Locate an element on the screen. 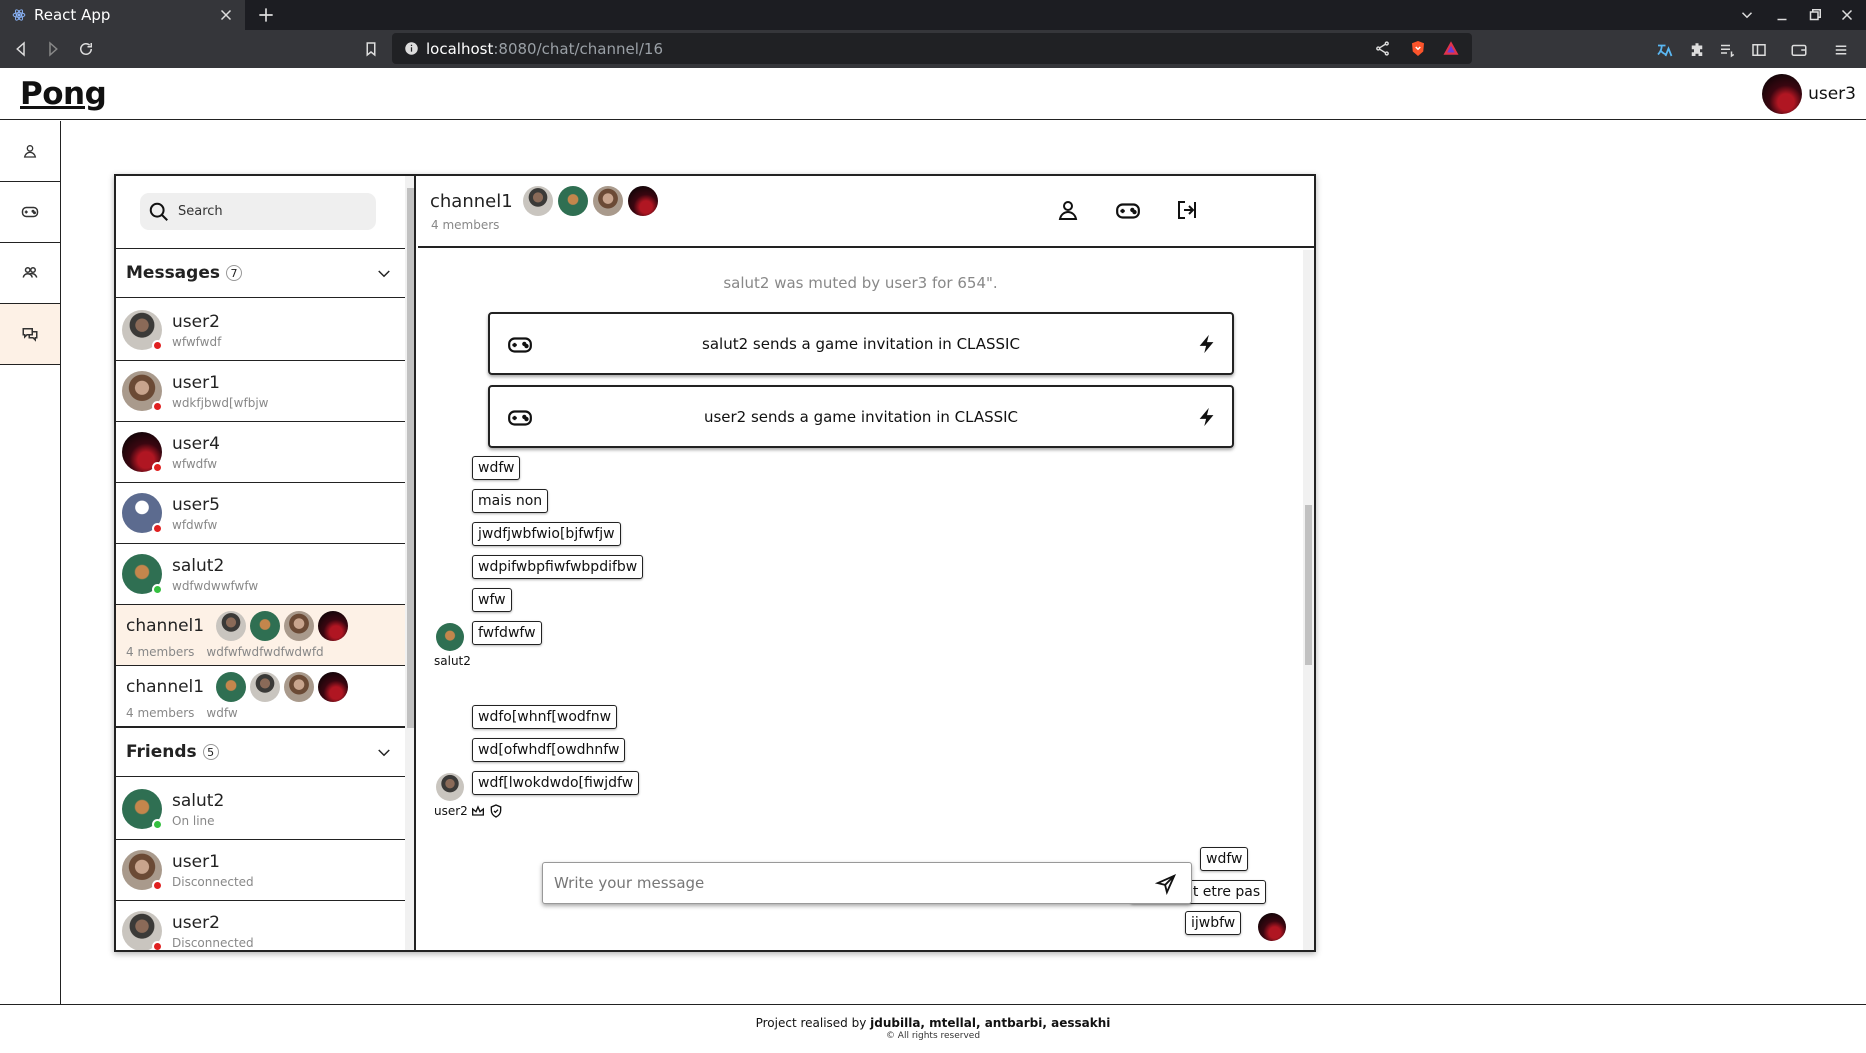  current-user-menu: user3 is located at coordinates (1809, 94).